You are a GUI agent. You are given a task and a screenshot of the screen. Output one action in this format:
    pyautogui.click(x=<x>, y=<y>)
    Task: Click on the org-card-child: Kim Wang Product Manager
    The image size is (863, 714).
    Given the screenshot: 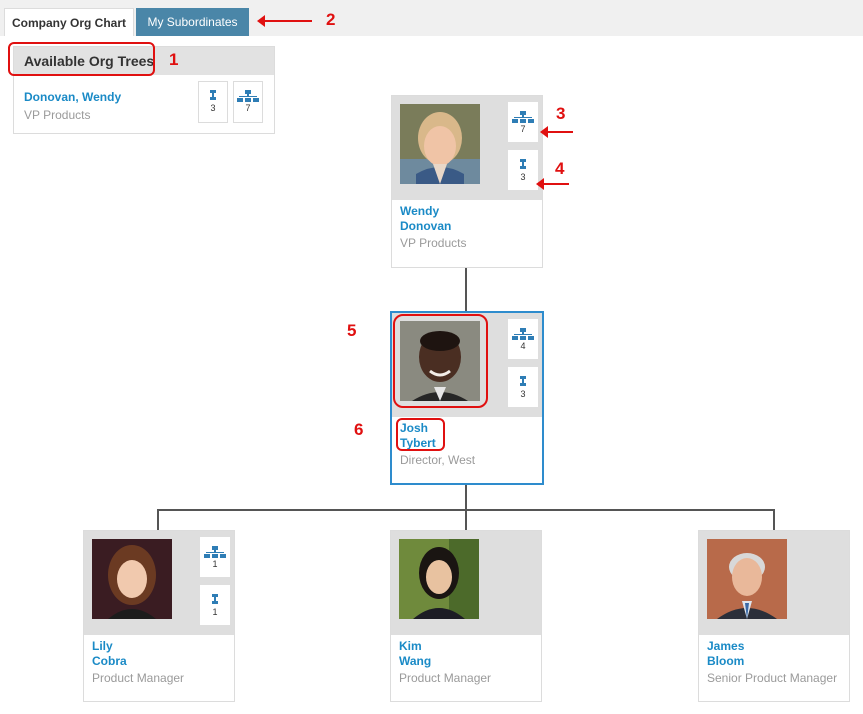 What is the action you would take?
    pyautogui.click(x=466, y=616)
    